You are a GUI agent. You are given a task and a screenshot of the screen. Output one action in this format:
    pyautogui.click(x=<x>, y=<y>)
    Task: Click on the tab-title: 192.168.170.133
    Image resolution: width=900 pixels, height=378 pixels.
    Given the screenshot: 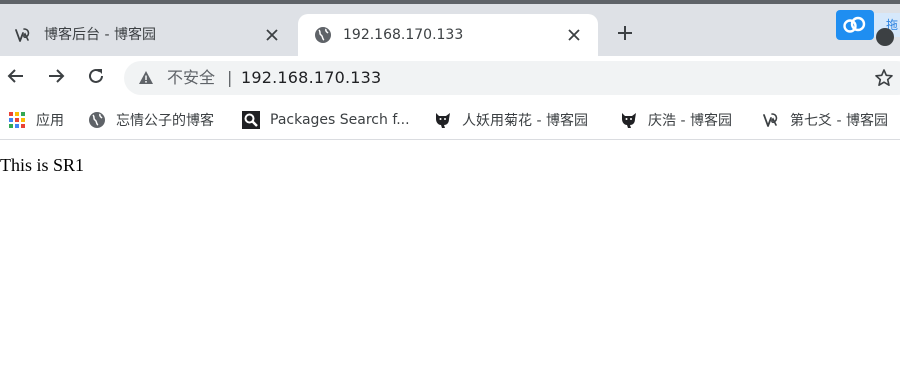 What is the action you would take?
    pyautogui.click(x=403, y=35)
    